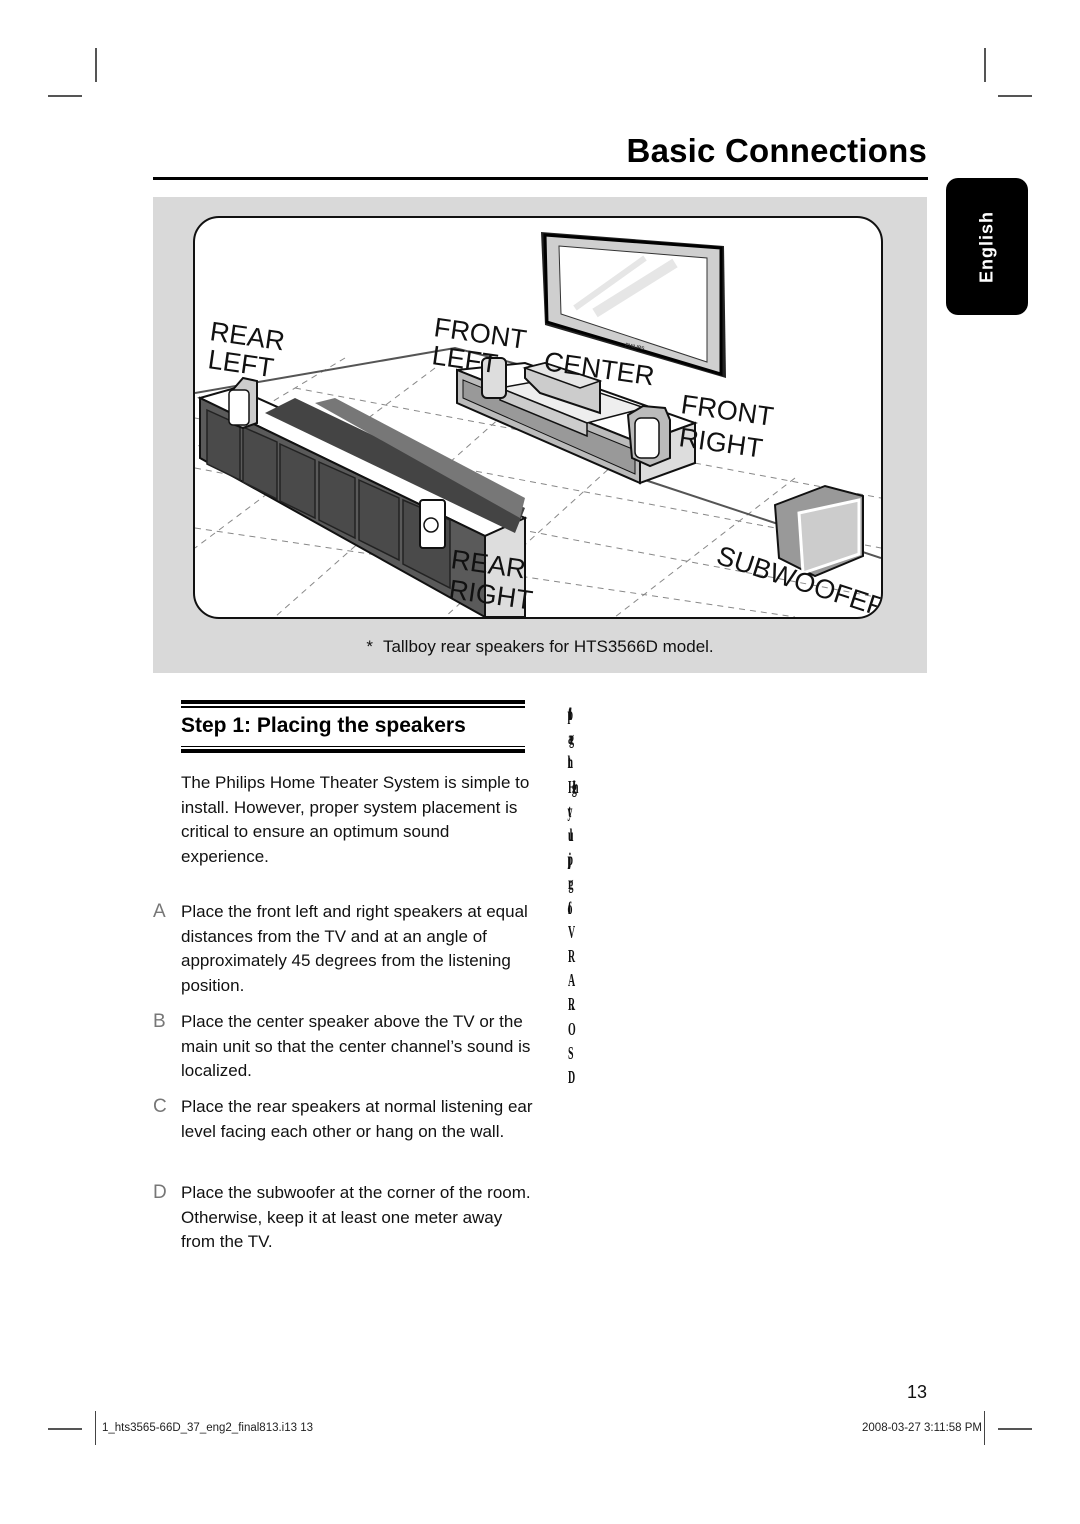 This screenshot has width=1080, height=1524. Describe the element at coordinates (570, 714) in the screenshot. I see `garbled-line: fpl` at that location.